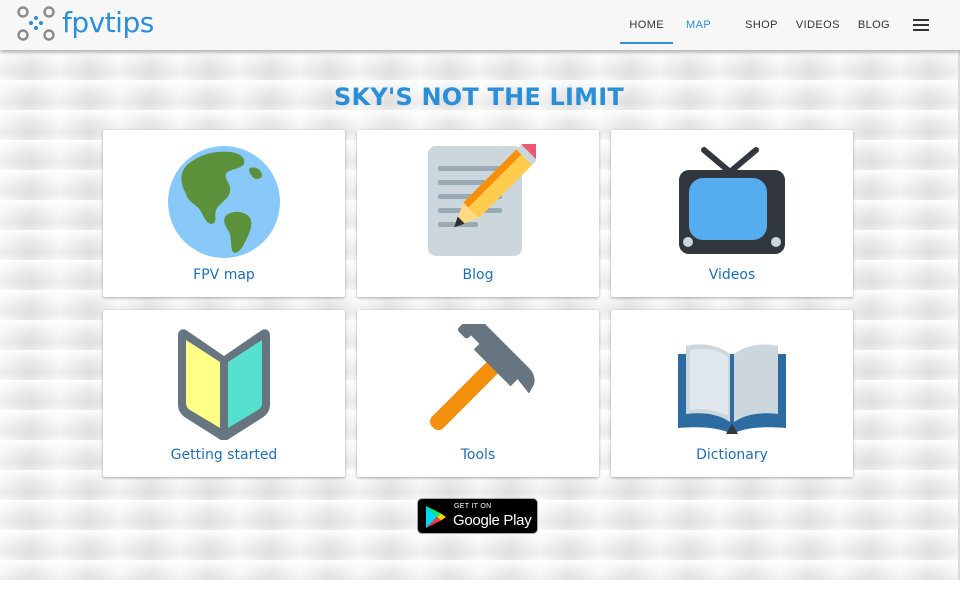 Image resolution: width=960 pixels, height=600 pixels. Describe the element at coordinates (482, 200) in the screenshot. I see `pencil-notepad-icon` at that location.